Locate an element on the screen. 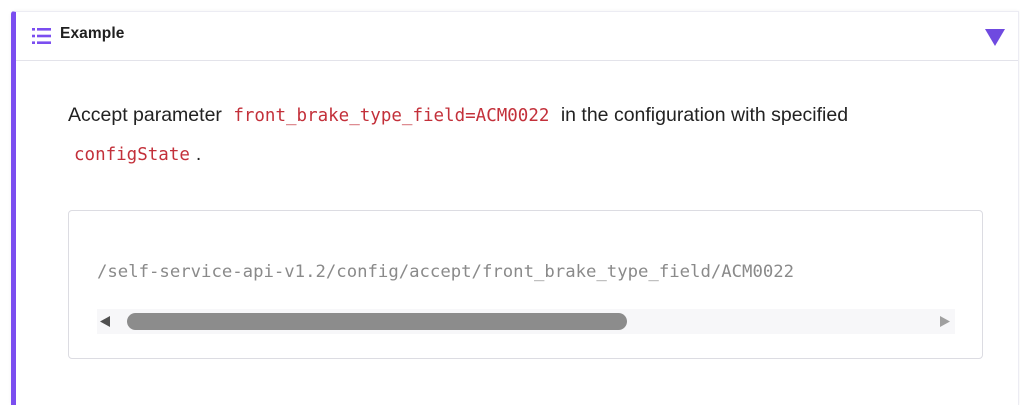 The image size is (1020, 405). scroll-left-arrow-icon is located at coordinates (105, 321).